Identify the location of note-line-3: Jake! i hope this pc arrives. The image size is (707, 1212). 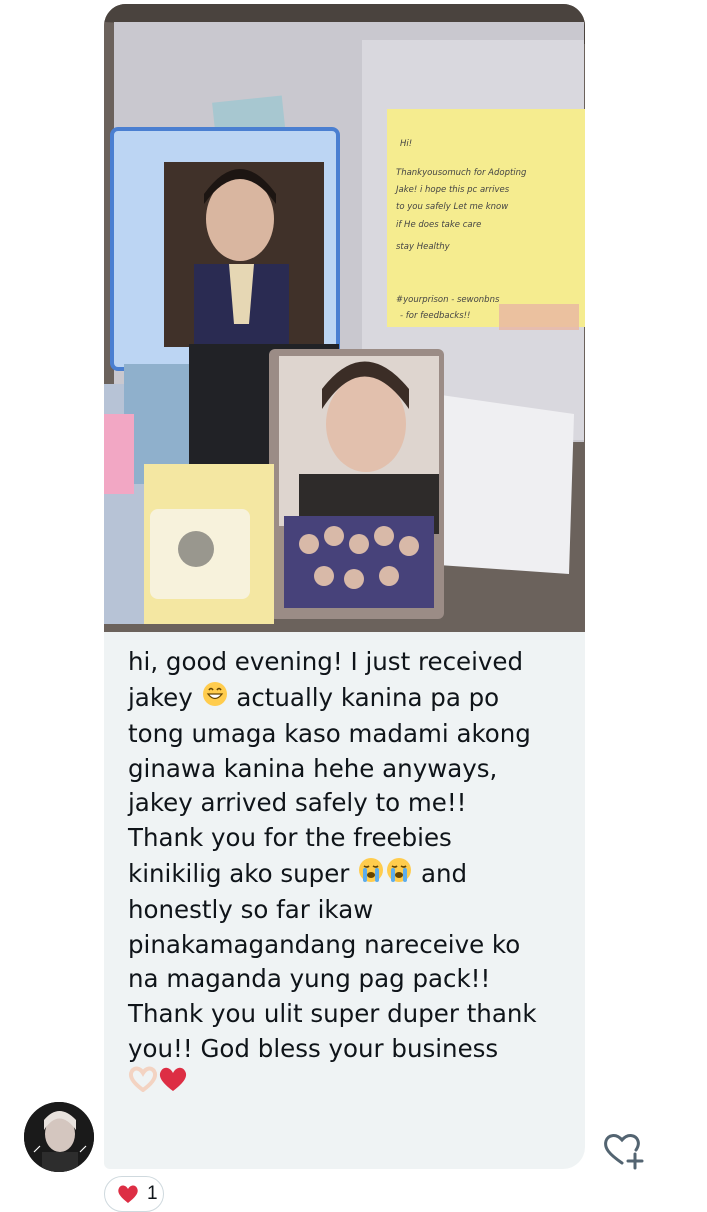
(452, 190).